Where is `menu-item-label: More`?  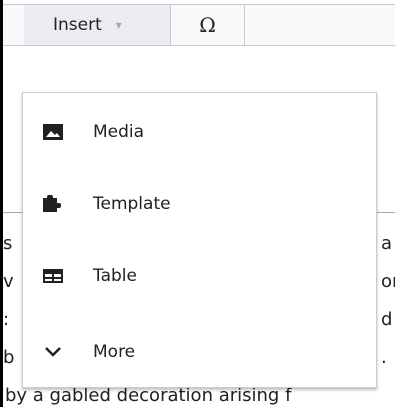 menu-item-label: More is located at coordinates (114, 352).